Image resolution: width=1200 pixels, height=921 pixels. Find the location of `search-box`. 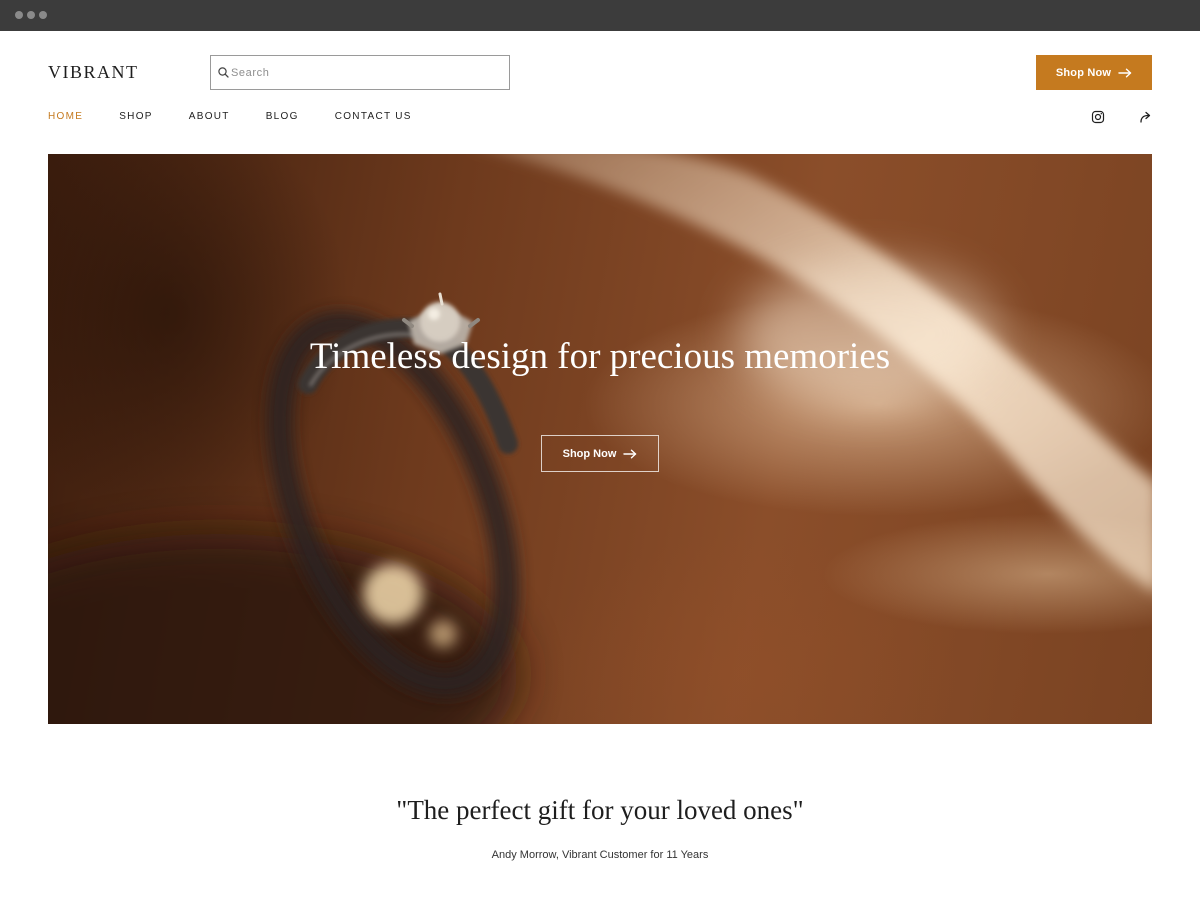

search-box is located at coordinates (360, 72).